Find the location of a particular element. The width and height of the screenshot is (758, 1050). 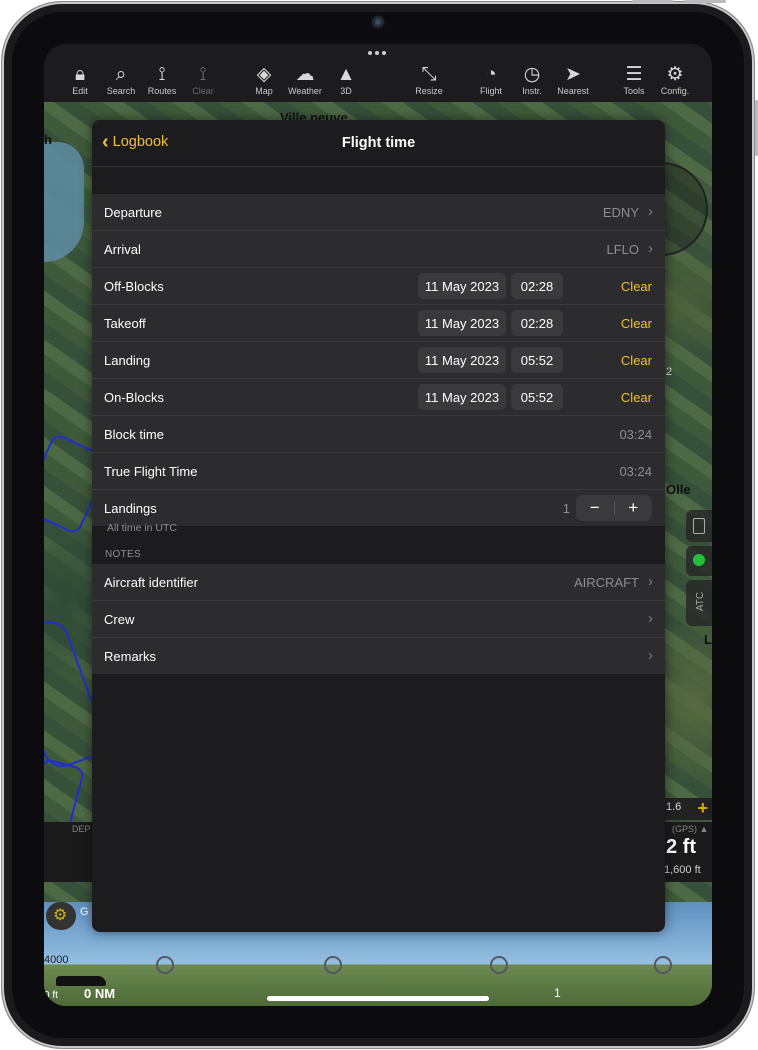

block-time-value: 03:24 is located at coordinates (635, 434).